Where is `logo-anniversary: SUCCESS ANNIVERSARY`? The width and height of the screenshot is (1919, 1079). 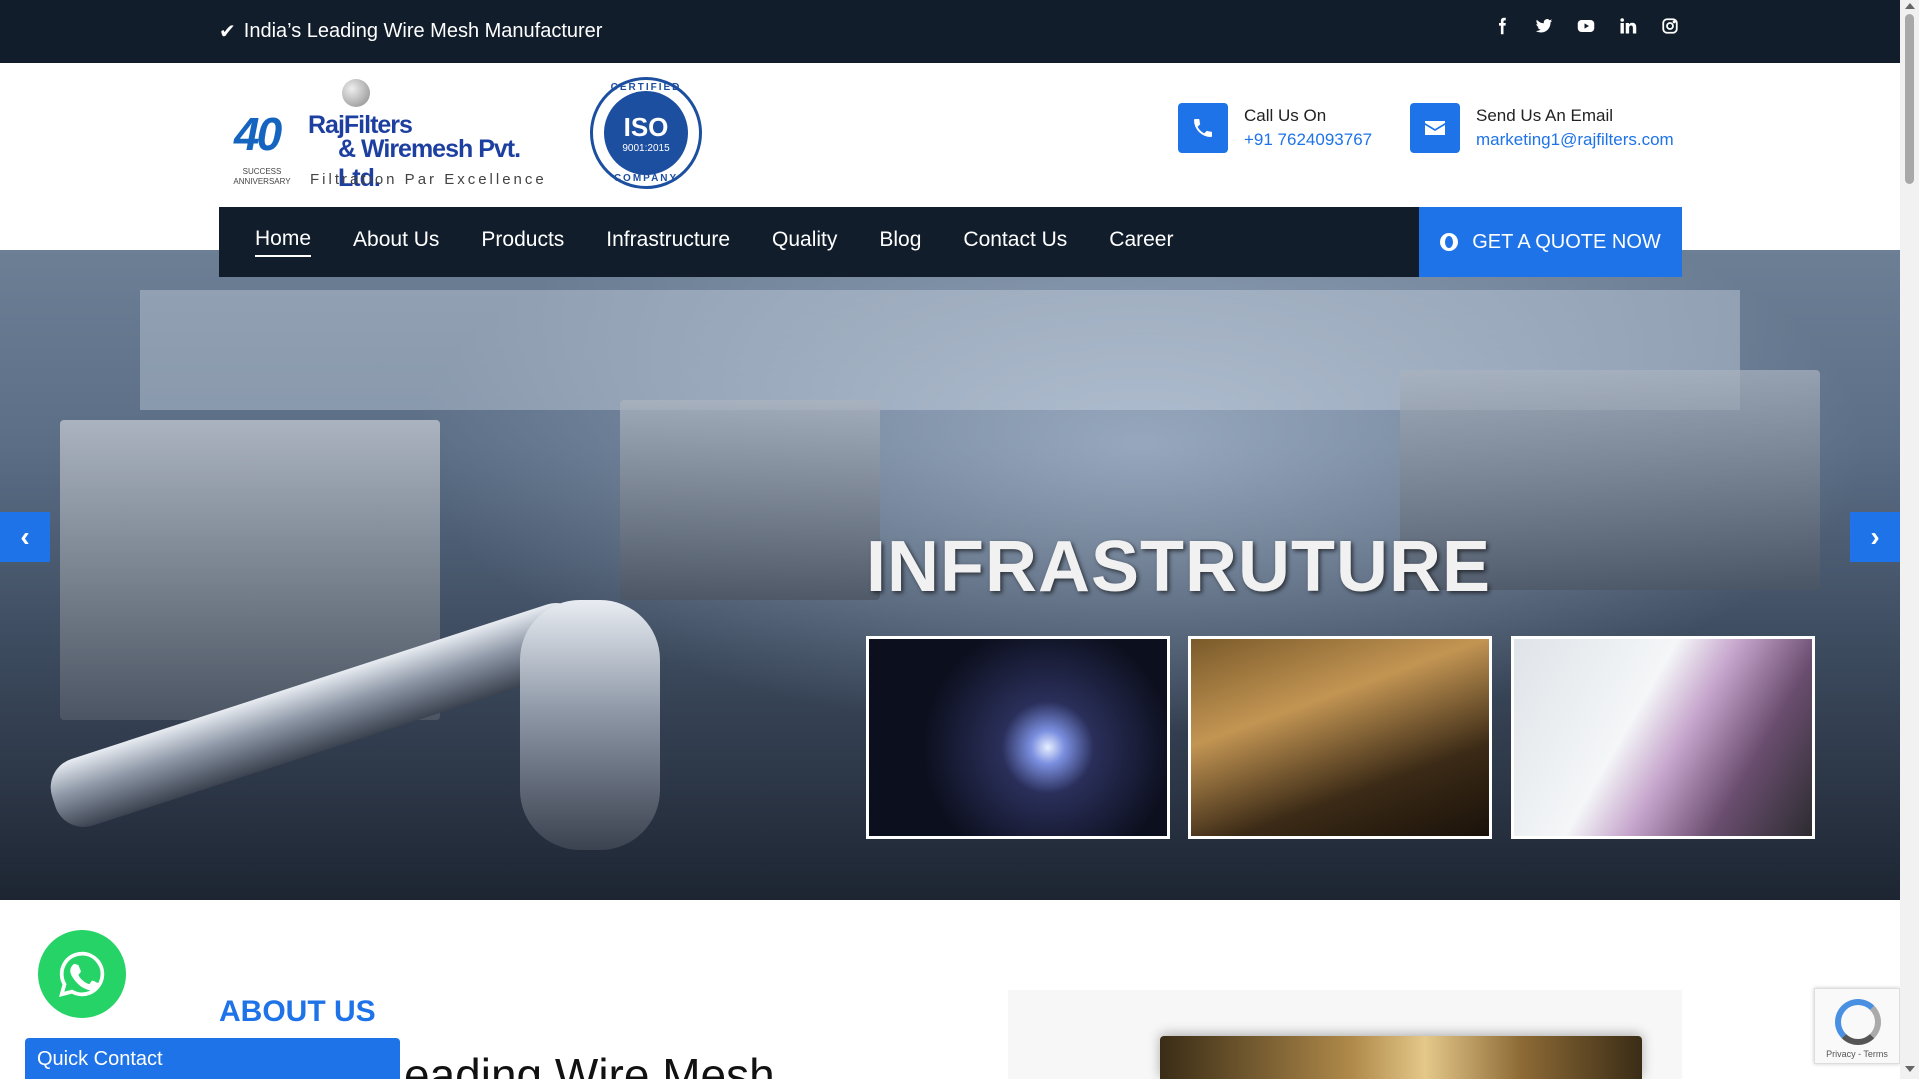
logo-anniversary: SUCCESS ANNIVERSARY is located at coordinates (262, 176).